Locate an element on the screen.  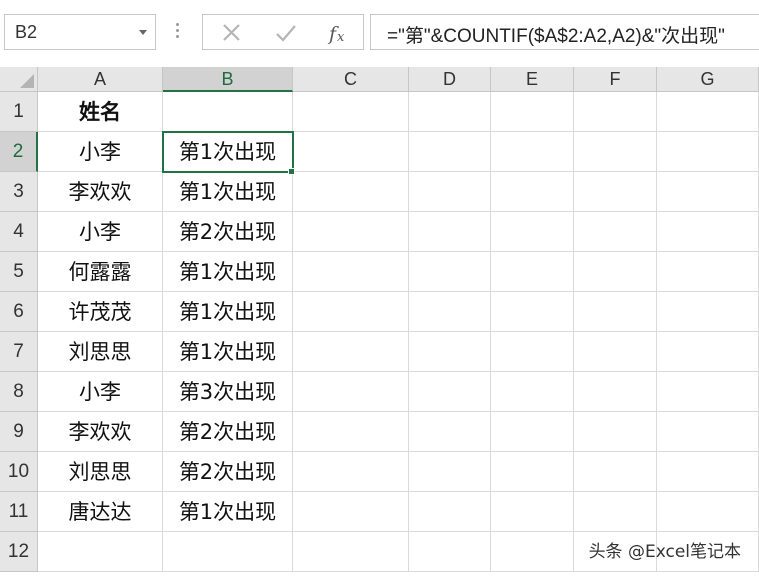
cell-b5: 第1次出现 is located at coordinates (228, 272).